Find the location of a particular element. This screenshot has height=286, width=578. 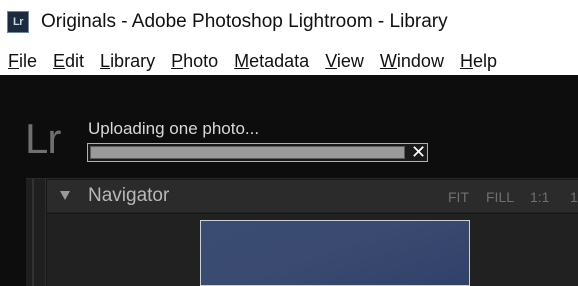

menu-metadata: Metadata is located at coordinates (271, 61).